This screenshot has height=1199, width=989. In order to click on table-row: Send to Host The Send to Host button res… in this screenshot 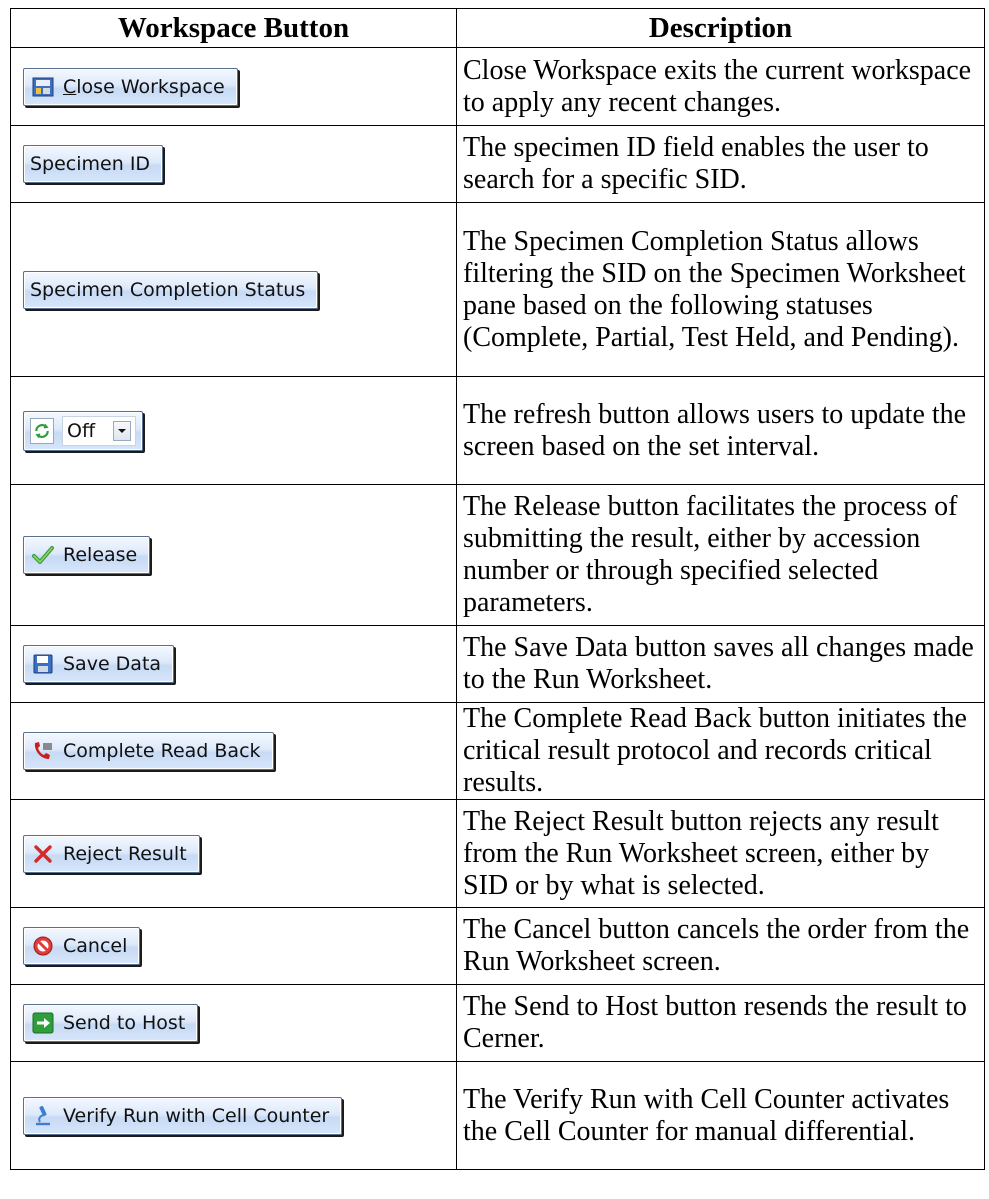, I will do `click(497, 1023)`.